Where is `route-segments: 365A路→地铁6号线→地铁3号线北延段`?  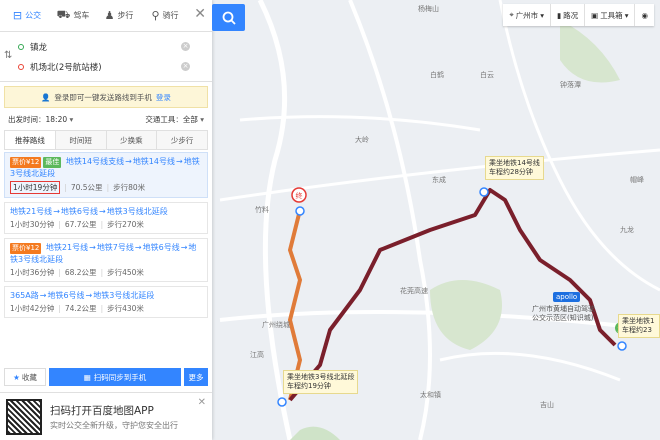
route-segments: 365A路→地铁6号线→地铁3号线北延段 is located at coordinates (106, 295).